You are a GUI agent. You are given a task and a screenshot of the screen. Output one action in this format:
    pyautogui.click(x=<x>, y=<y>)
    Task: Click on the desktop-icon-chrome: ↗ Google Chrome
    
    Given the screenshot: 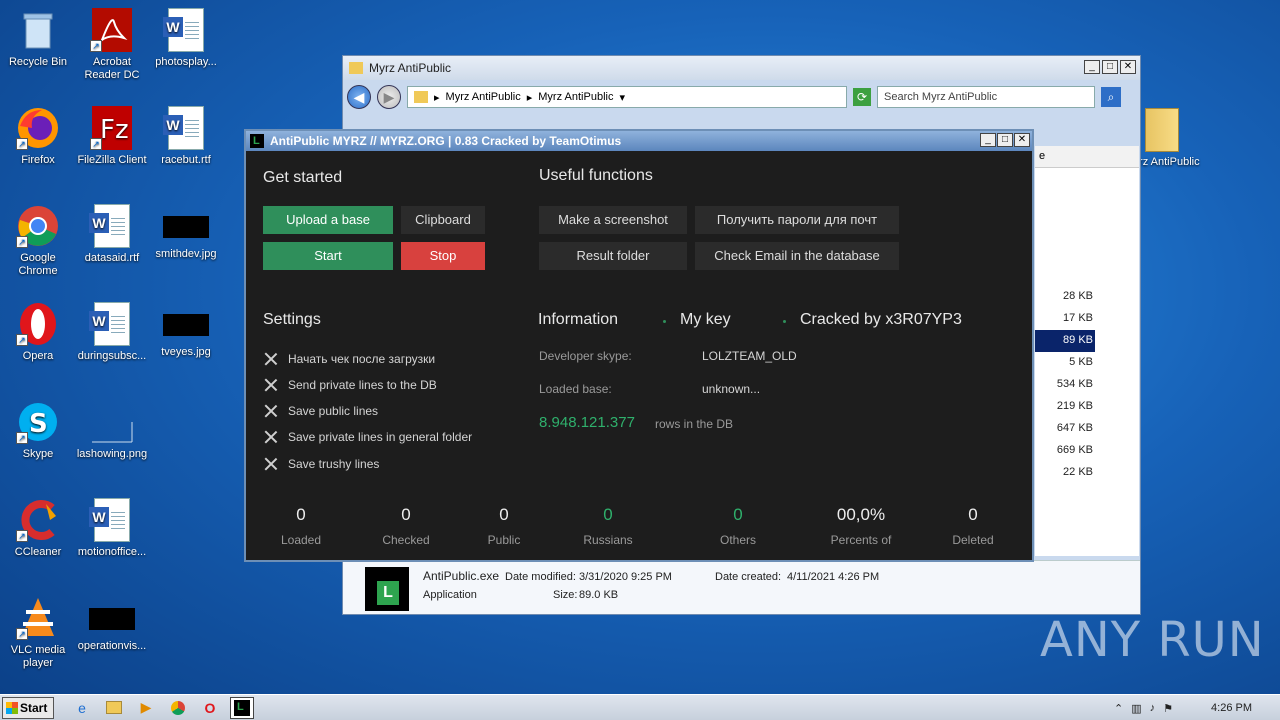 What is the action you would take?
    pyautogui.click(x=38, y=241)
    